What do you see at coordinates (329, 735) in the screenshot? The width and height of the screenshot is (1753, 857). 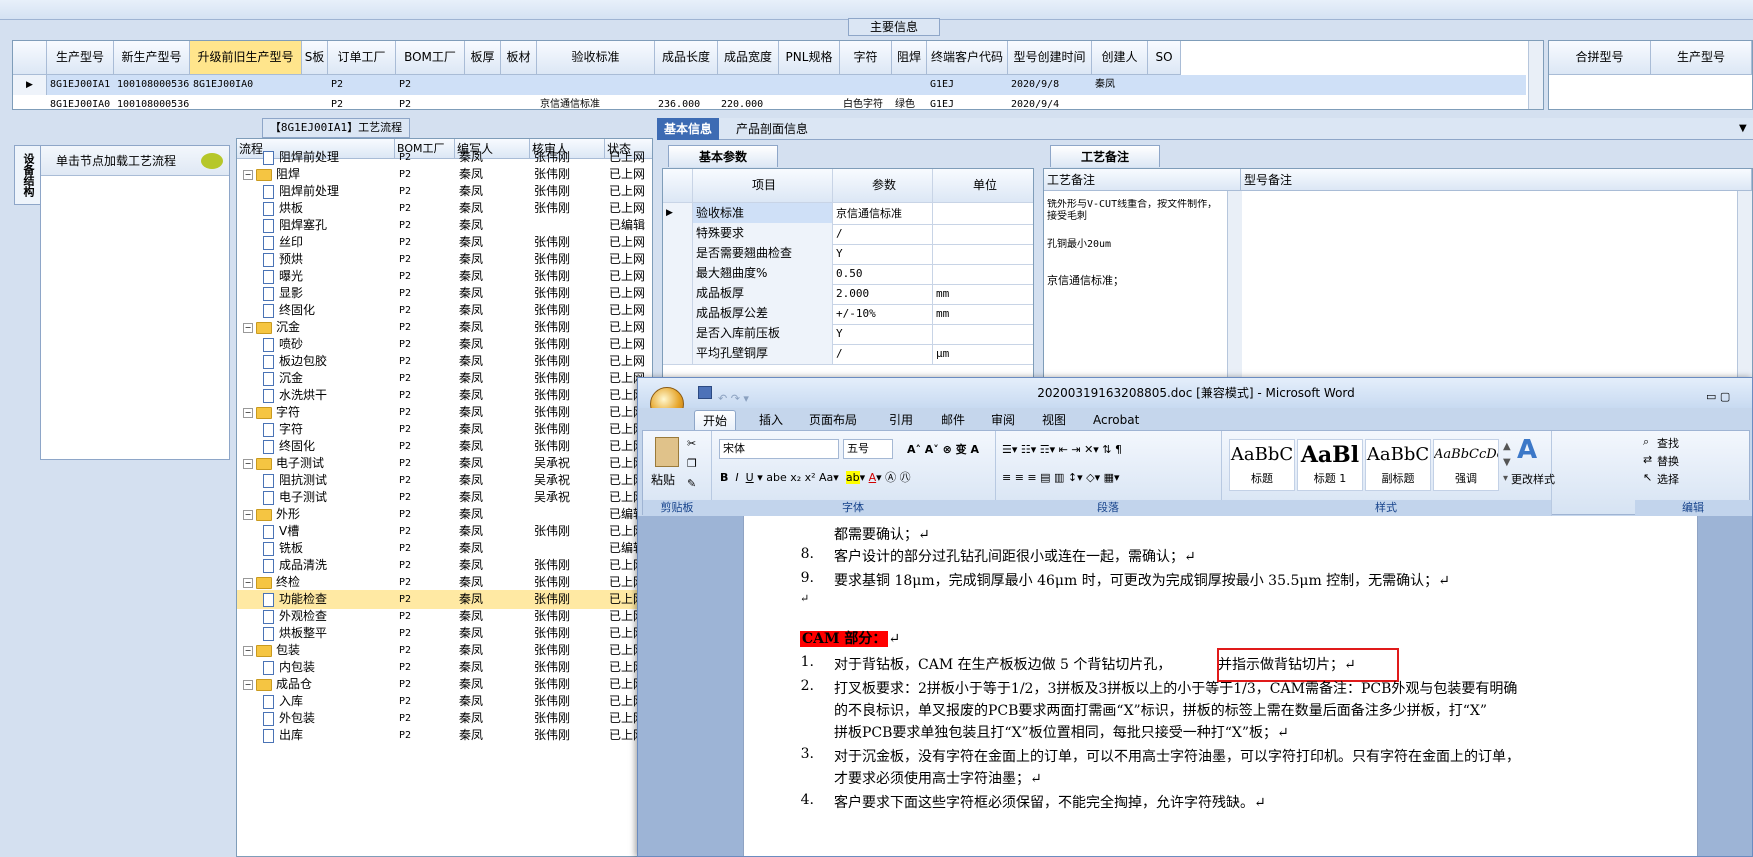 I see `tree-node-label: 出库` at bounding box center [329, 735].